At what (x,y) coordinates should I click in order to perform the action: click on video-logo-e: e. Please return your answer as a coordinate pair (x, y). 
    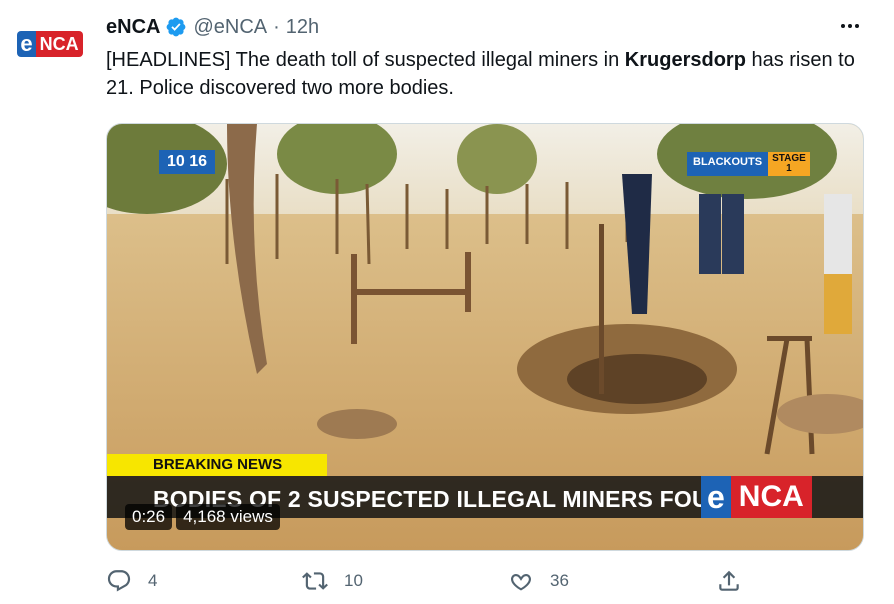
    Looking at the image, I should click on (716, 497).